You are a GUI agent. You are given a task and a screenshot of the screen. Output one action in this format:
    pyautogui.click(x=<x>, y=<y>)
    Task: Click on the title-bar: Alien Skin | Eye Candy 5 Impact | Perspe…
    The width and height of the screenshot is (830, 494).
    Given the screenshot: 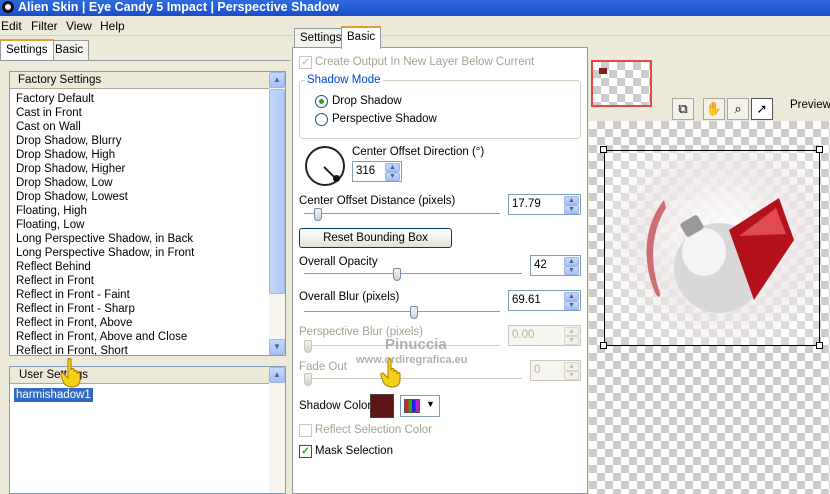 What is the action you would take?
    pyautogui.click(x=415, y=8)
    